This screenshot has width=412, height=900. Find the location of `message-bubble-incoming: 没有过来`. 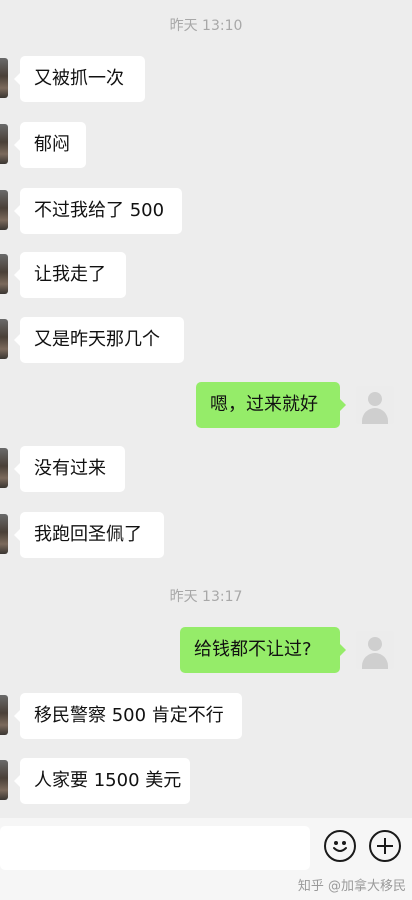

message-bubble-incoming: 没有过来 is located at coordinates (69, 469).